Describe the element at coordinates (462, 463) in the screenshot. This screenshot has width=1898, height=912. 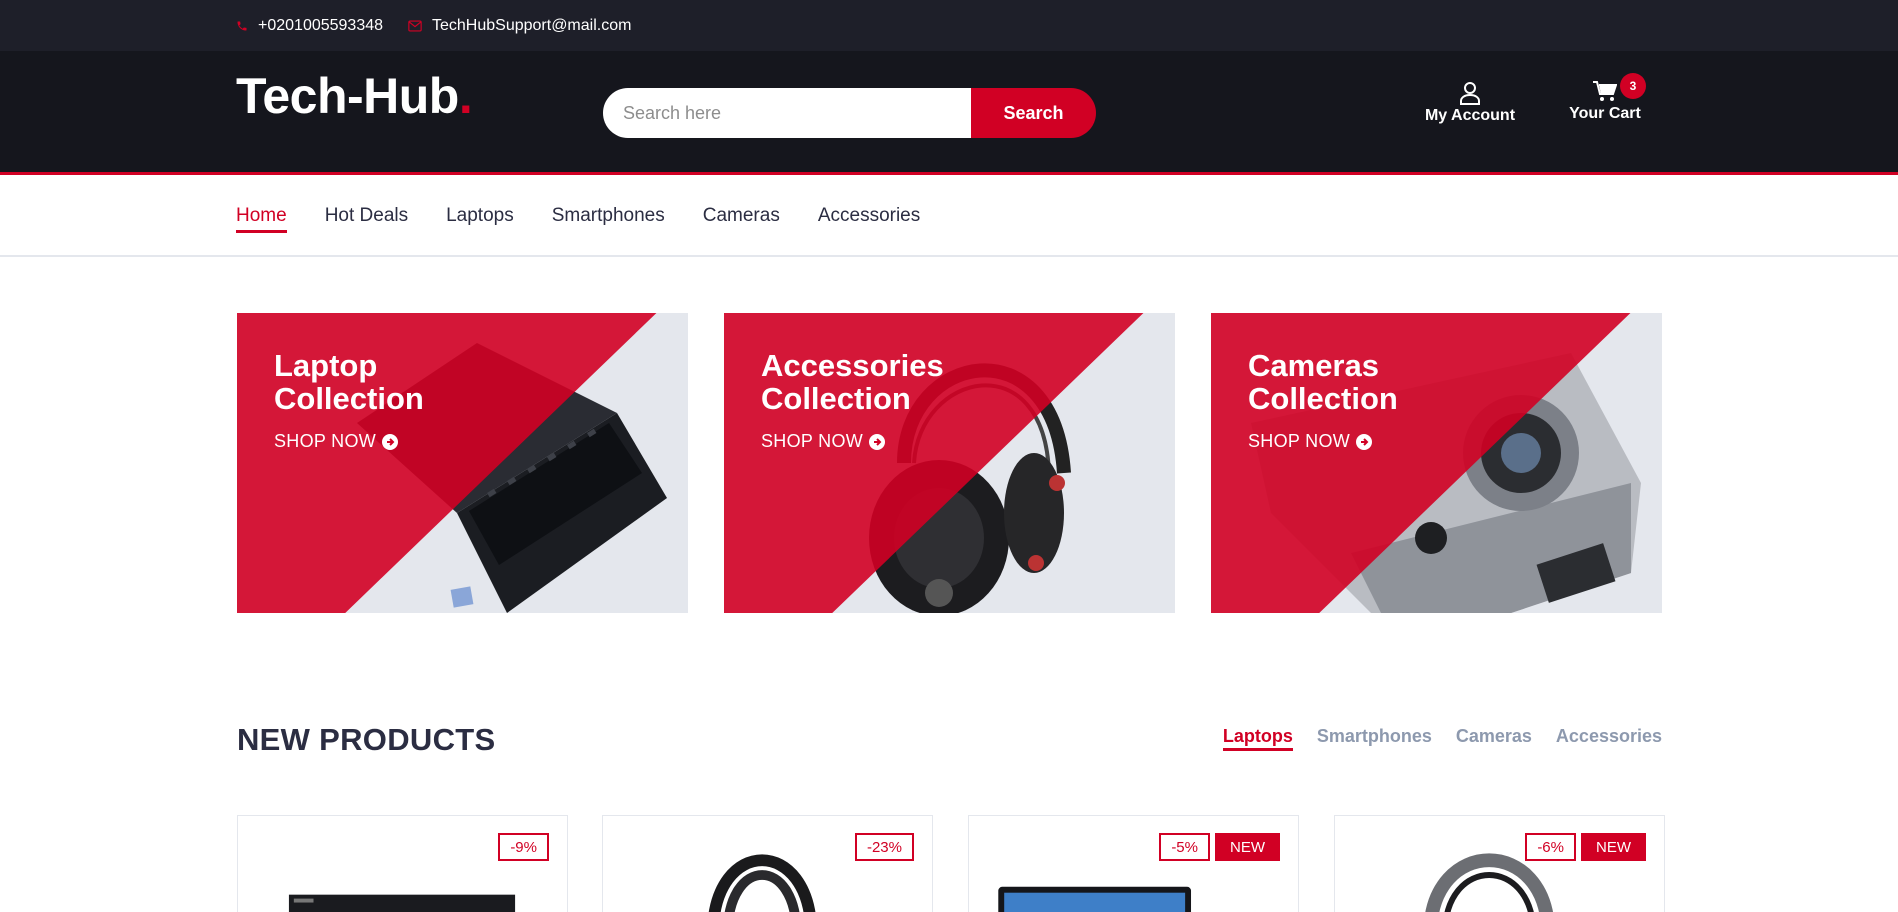
I see `collection-laptop: Laptop Collection SHOP NOW` at that location.